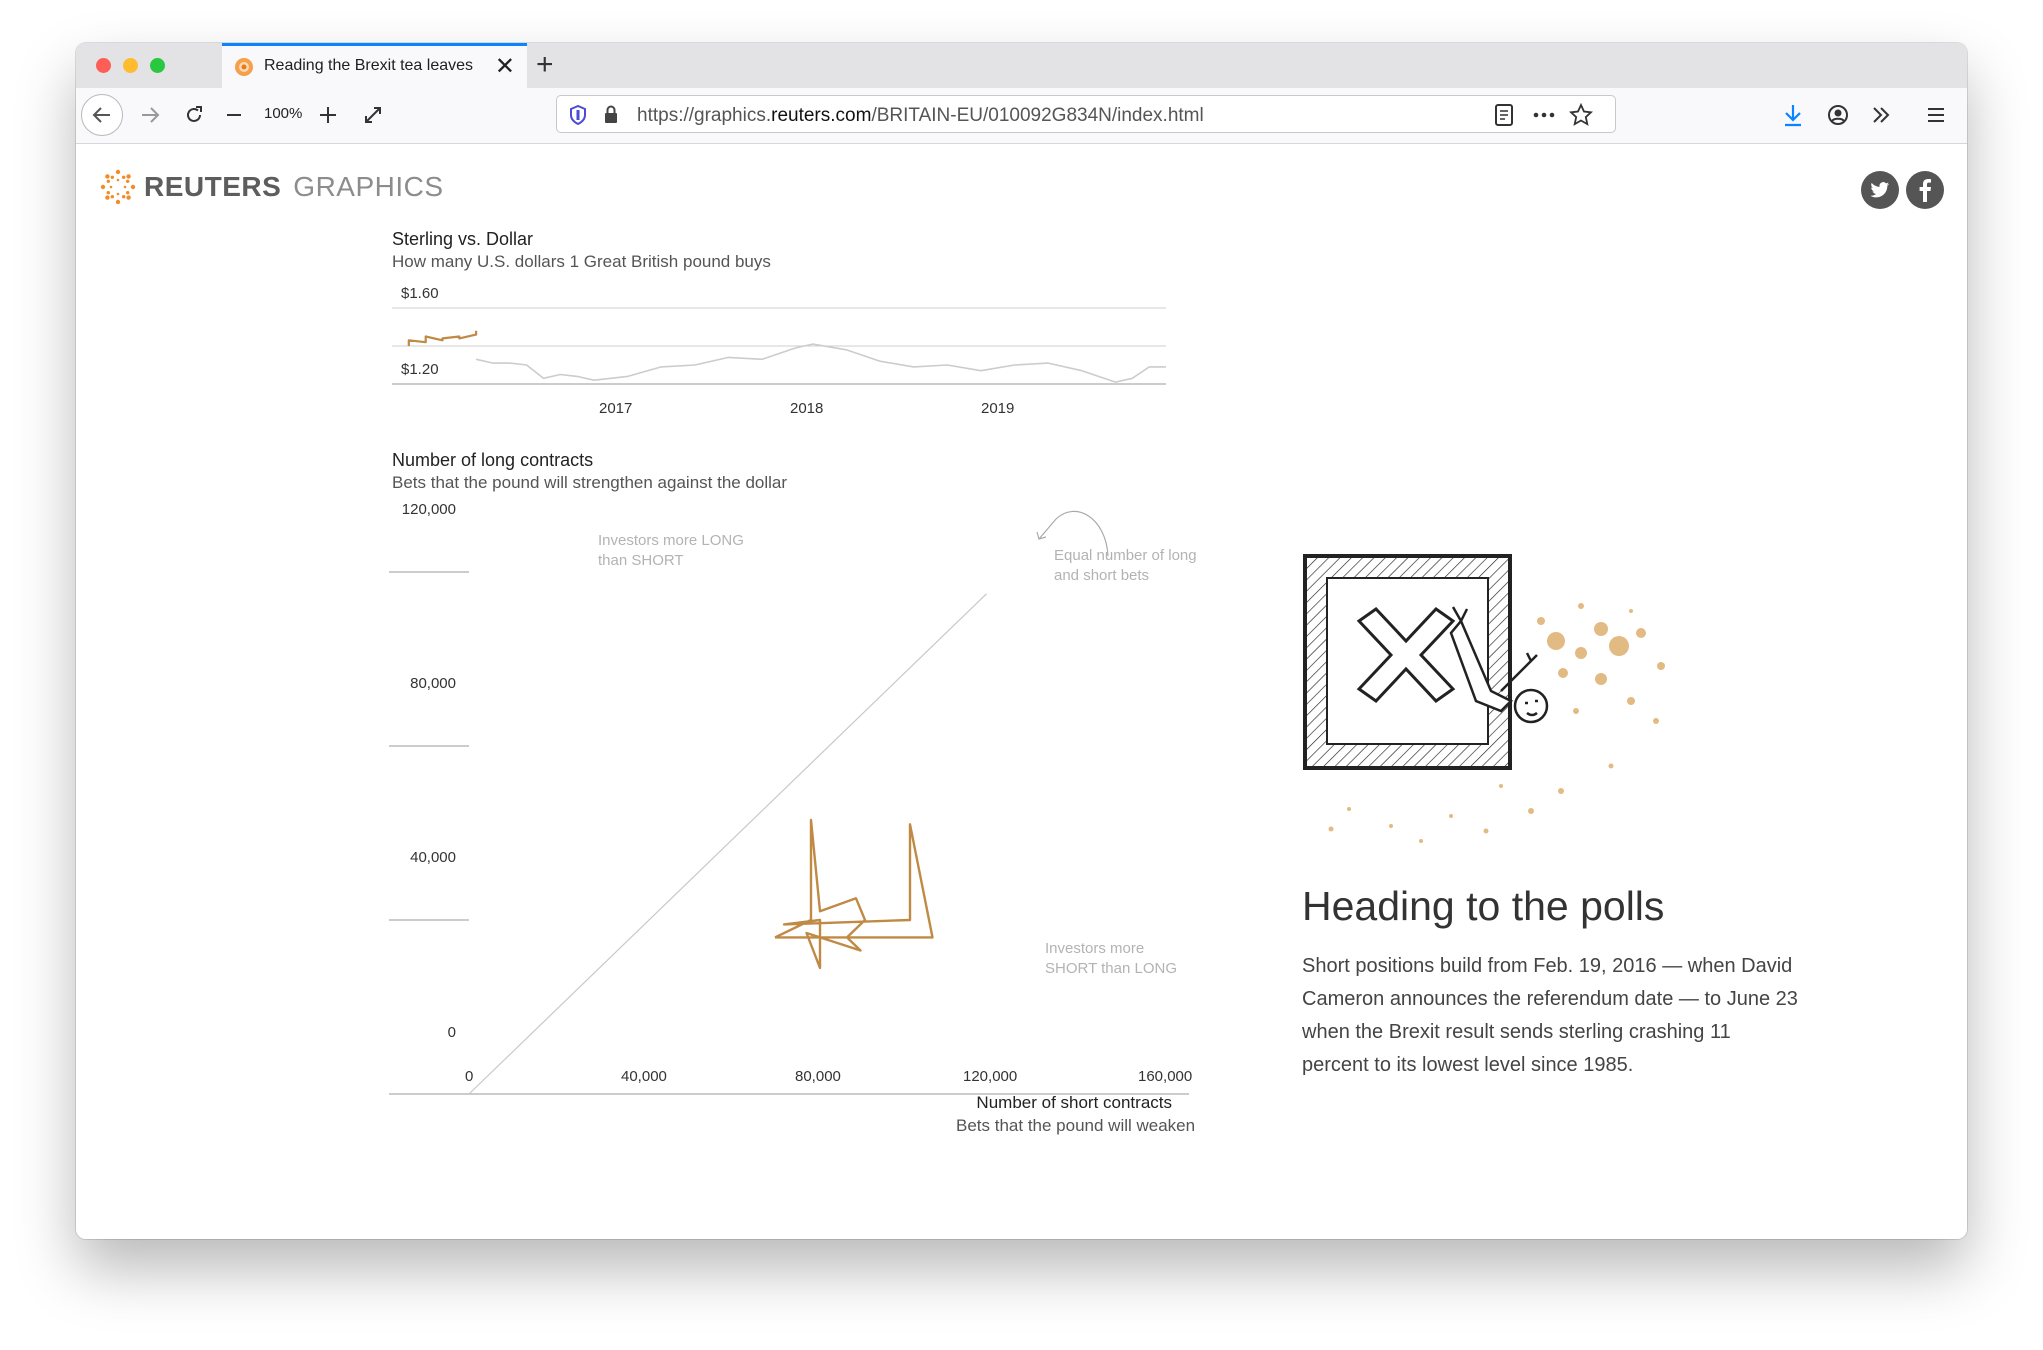 The image size is (2043, 1350). I want to click on account-icon, so click(1838, 115).